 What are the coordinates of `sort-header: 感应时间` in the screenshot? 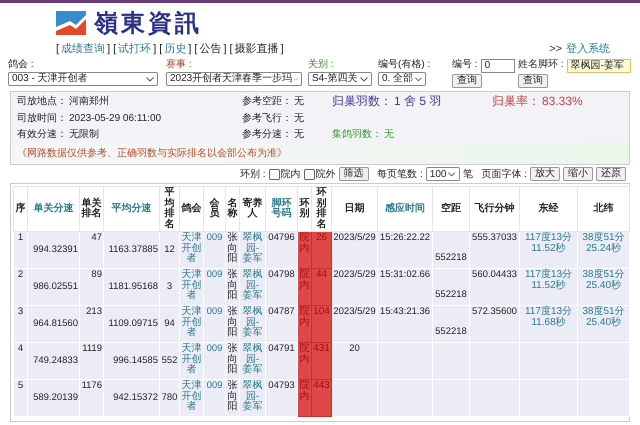 It's located at (405, 209).